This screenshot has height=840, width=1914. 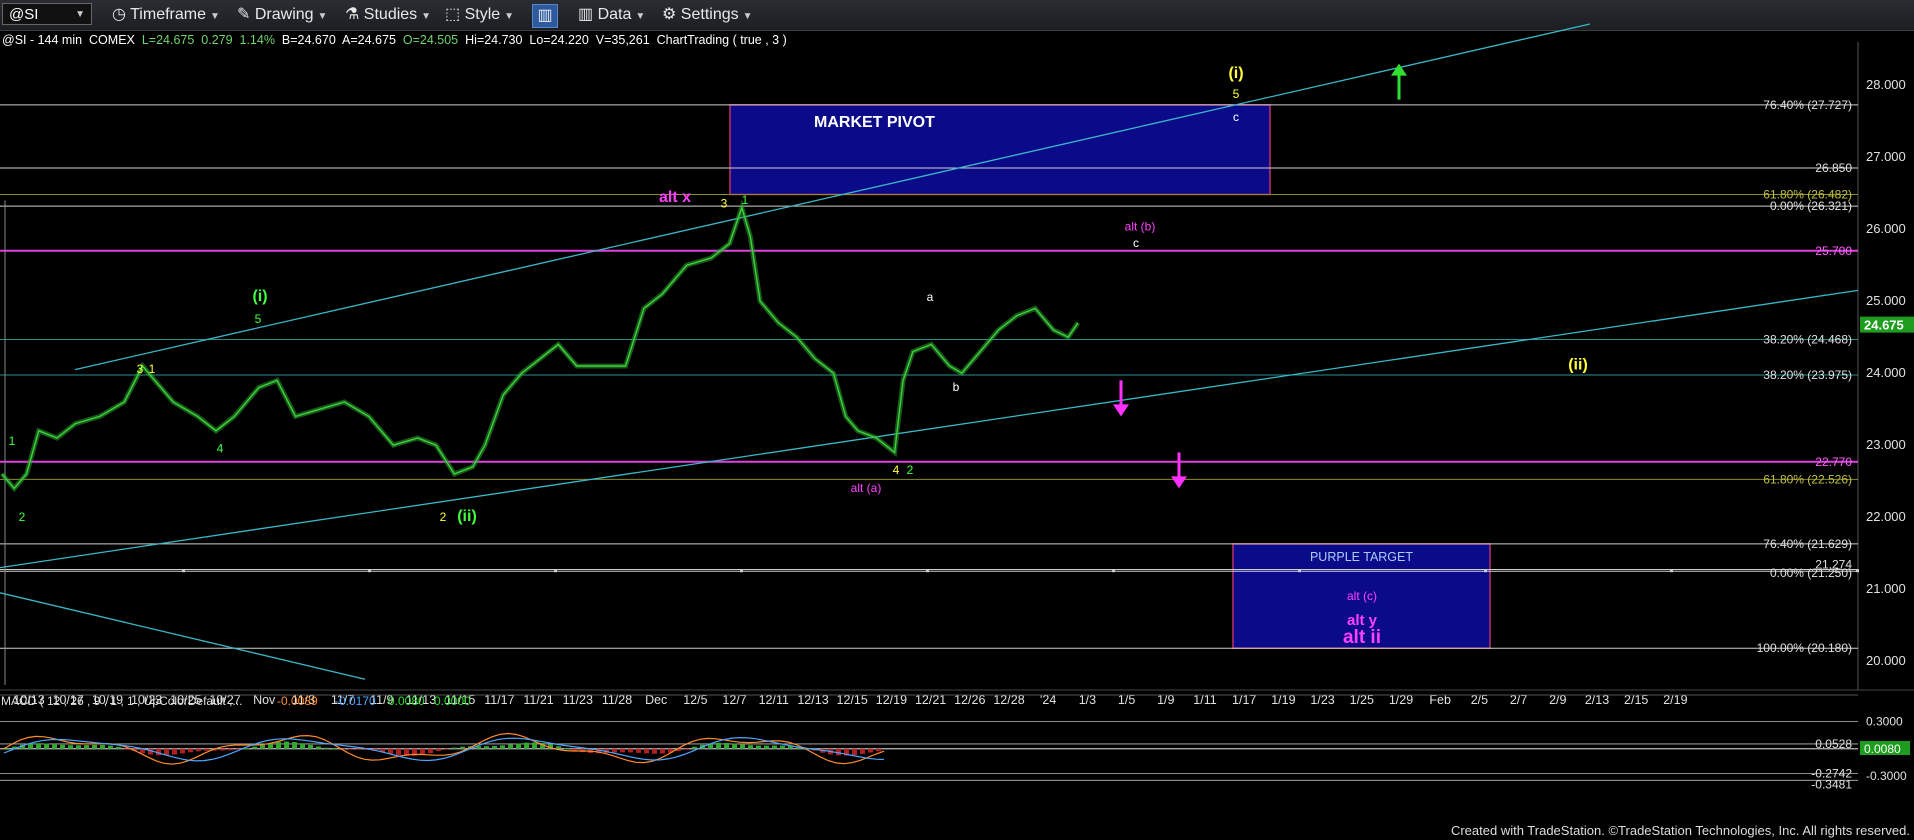 I want to click on wave-label-3: alt x, so click(x=675, y=197).